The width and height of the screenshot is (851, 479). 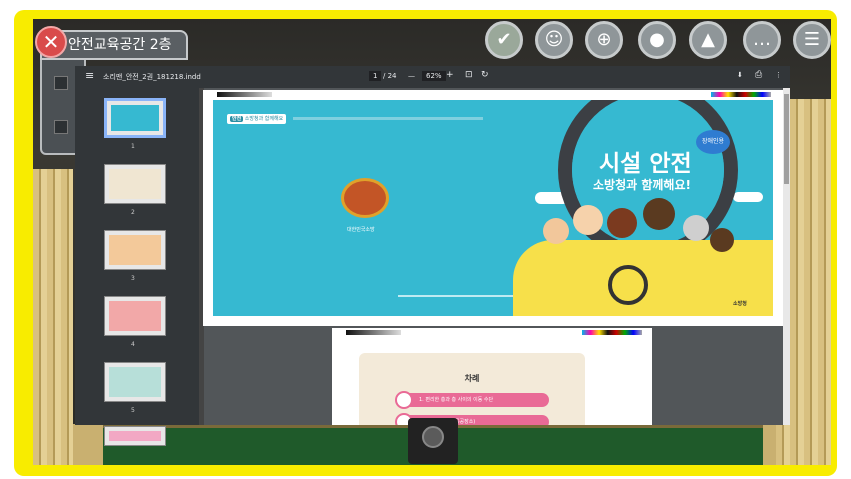 I want to click on toc-item: 1. 편리한 층과 층 사이의 이동 수단, so click(x=472, y=400).